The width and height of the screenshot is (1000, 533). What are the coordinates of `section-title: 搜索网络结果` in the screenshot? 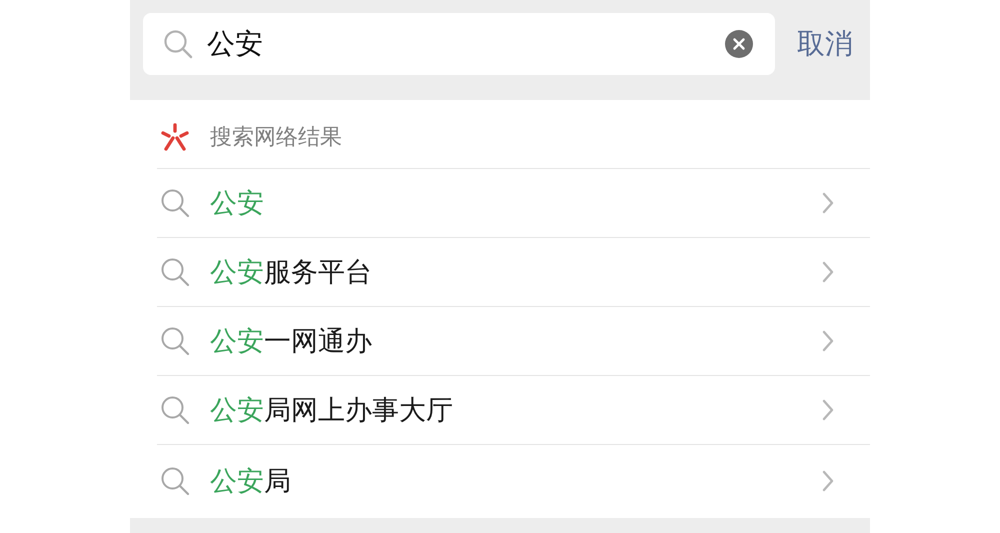 It's located at (276, 138).